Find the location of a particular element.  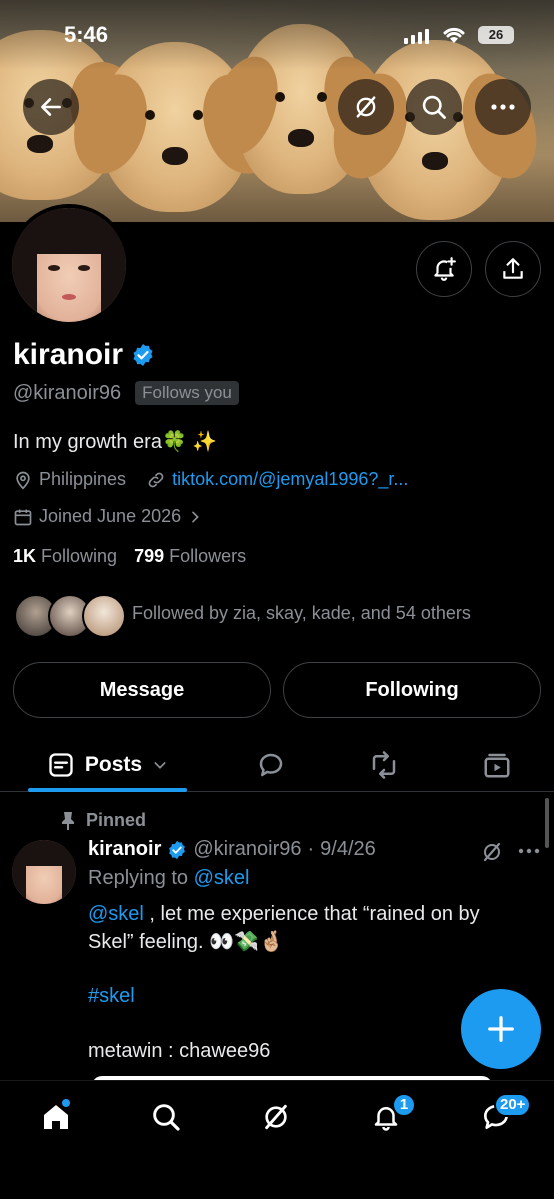

handle-row: @kiranoir96 Follows you is located at coordinates (126, 393).